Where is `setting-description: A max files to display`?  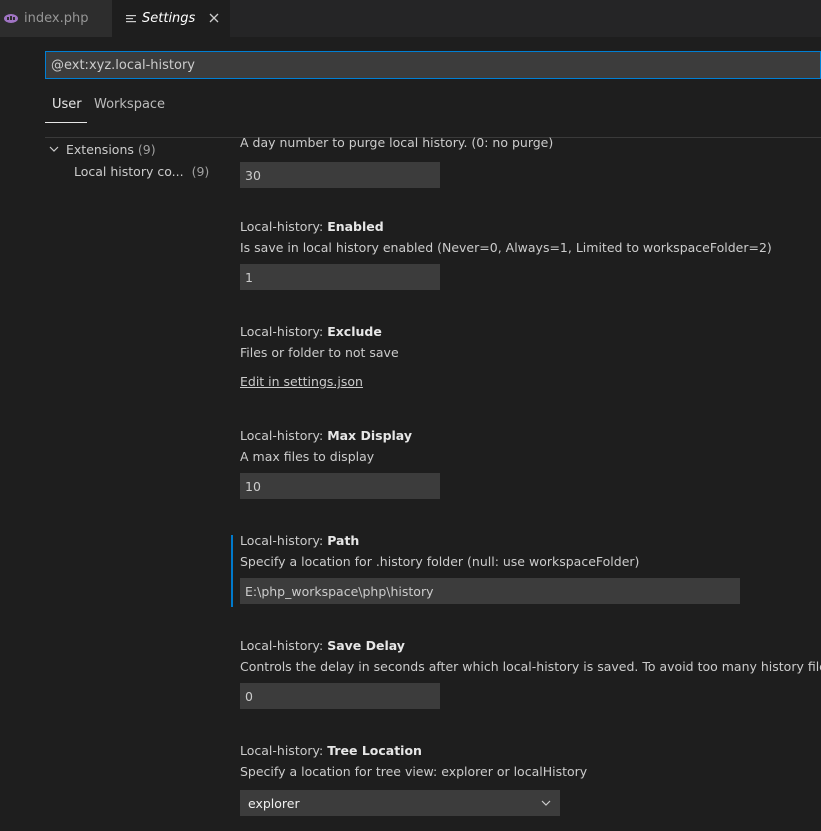 setting-description: A max files to display is located at coordinates (307, 456).